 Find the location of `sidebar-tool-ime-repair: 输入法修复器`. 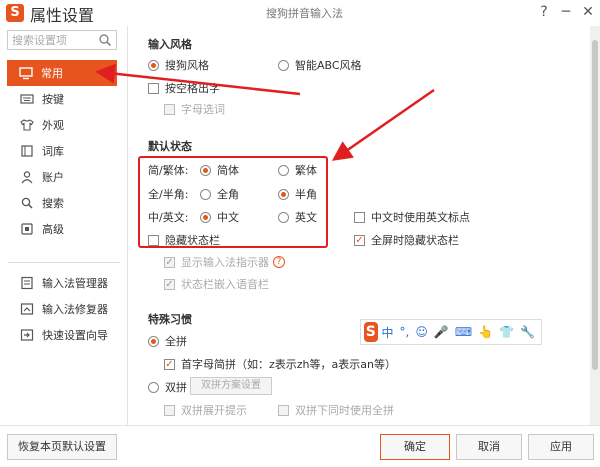

sidebar-tool-ime-repair: 输入法修复器 is located at coordinates (64, 309).